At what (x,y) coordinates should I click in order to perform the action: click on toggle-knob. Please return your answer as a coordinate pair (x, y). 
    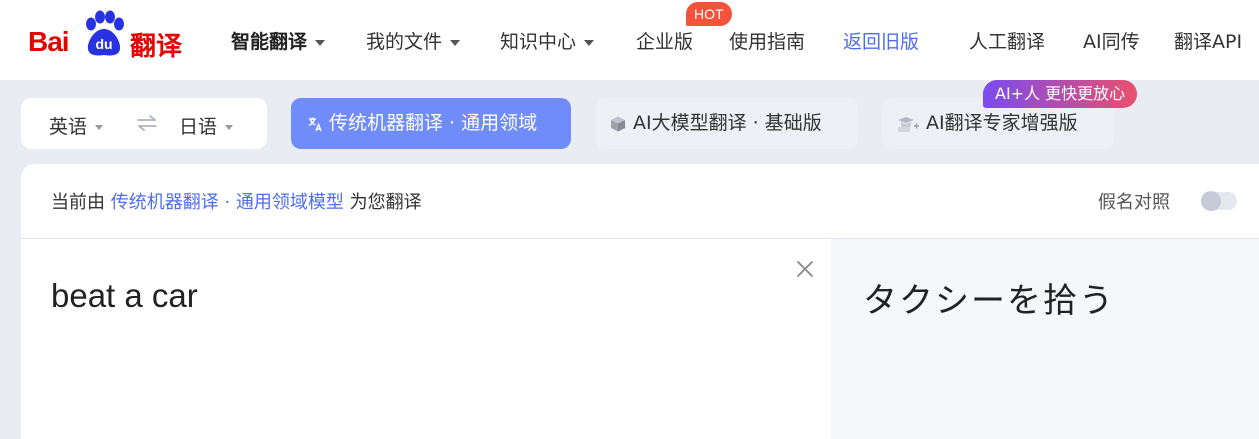
    Looking at the image, I should click on (1211, 201).